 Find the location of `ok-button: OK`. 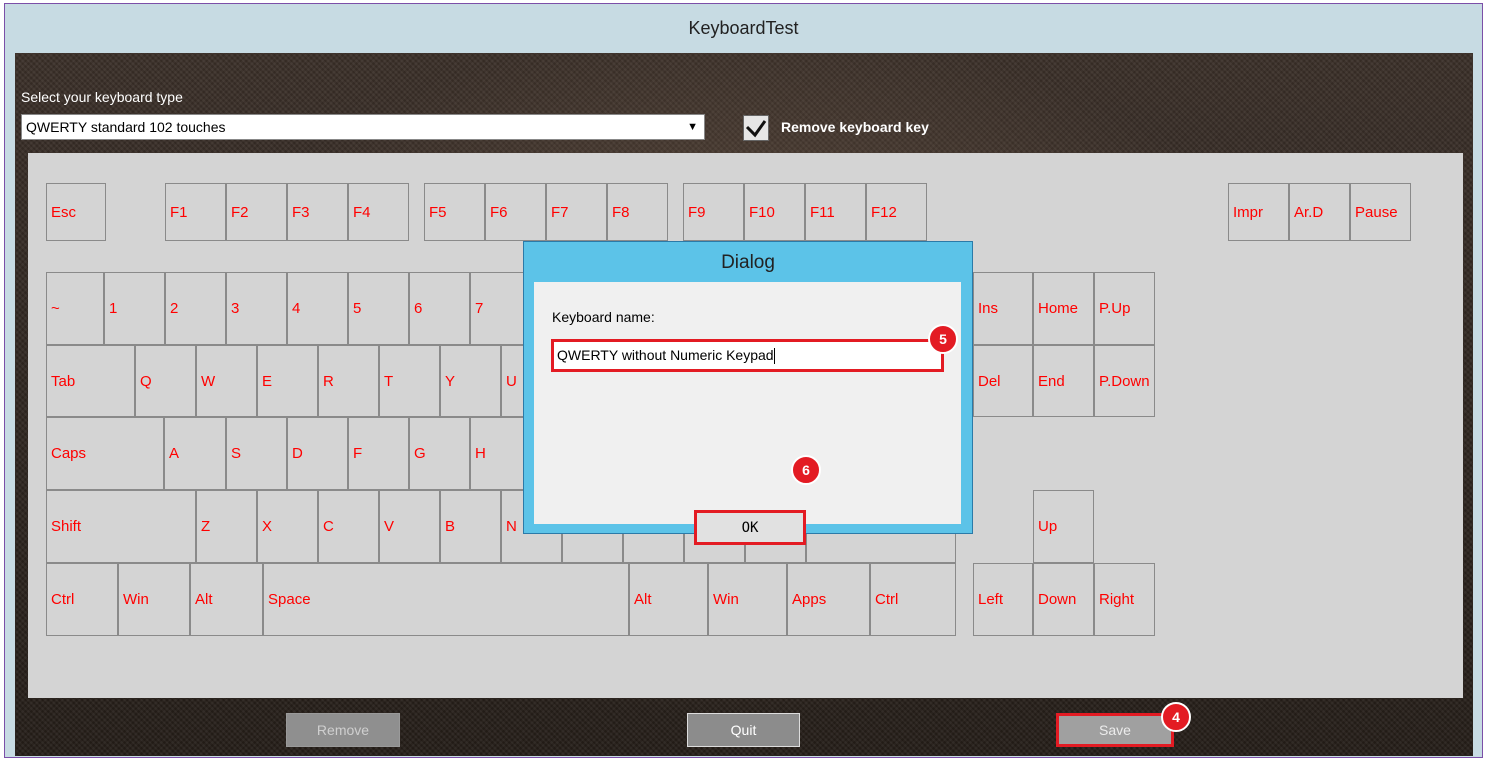

ok-button: OK is located at coordinates (750, 527).